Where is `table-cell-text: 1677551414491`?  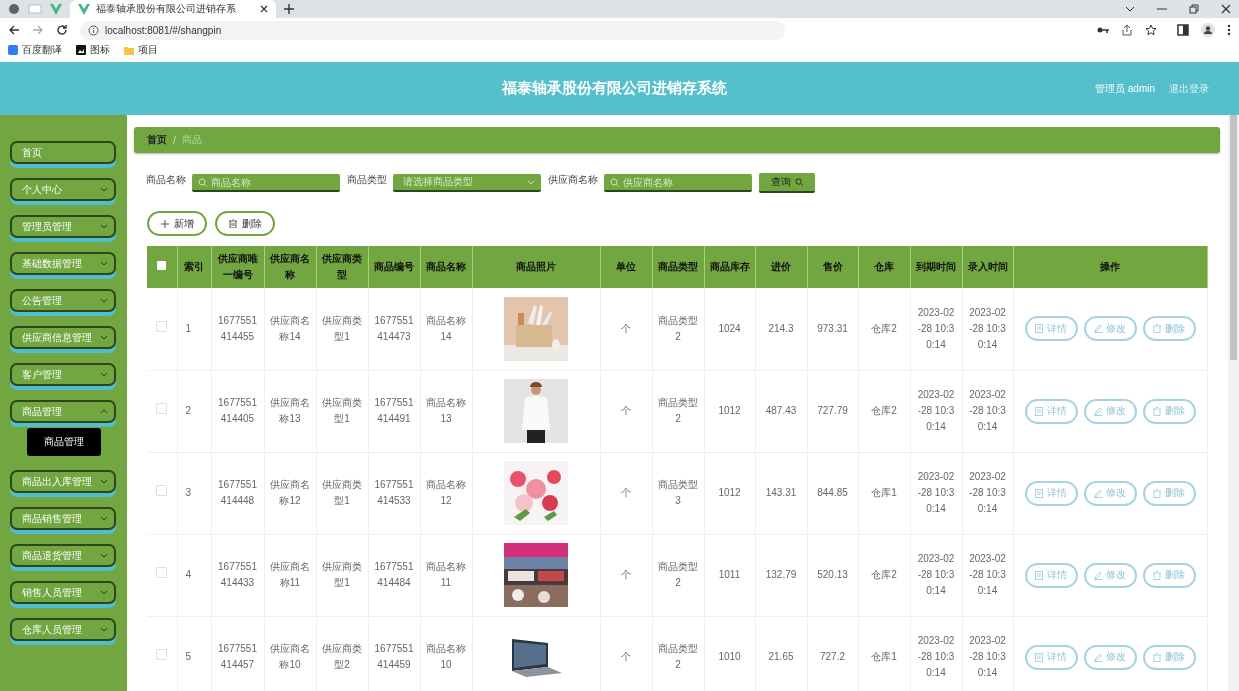
table-cell-text: 1677551414491 is located at coordinates (394, 411).